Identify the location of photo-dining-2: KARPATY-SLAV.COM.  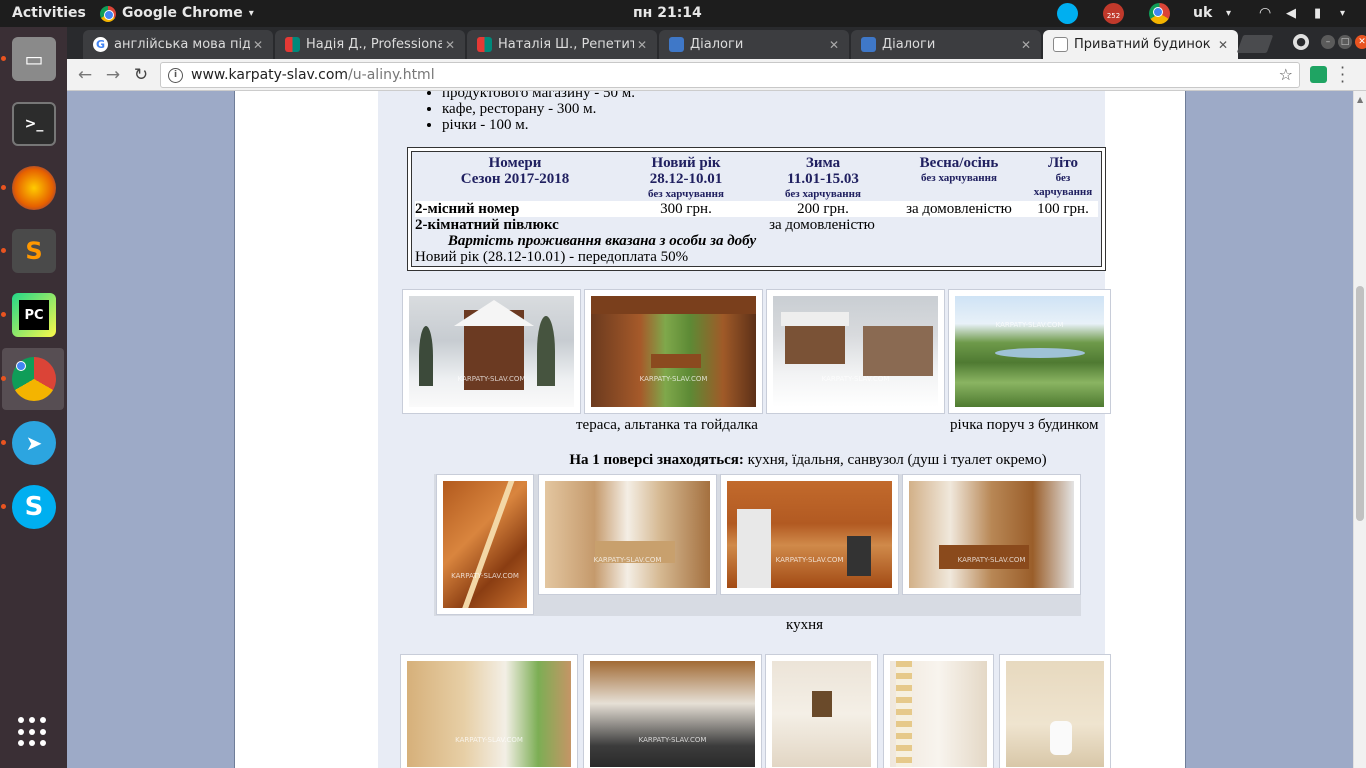
(991, 534).